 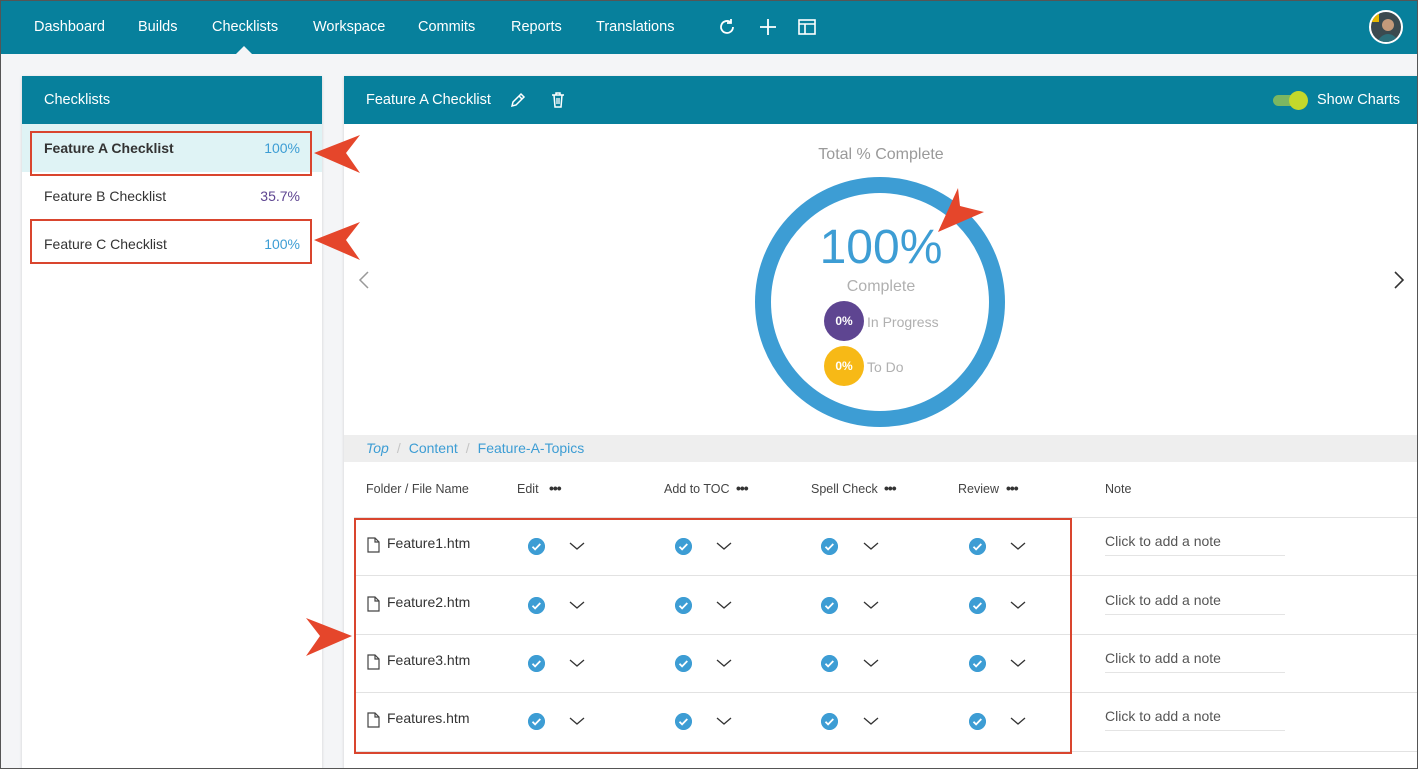 What do you see at coordinates (280, 196) in the screenshot?
I see `checklist-item-pct: 35.7%` at bounding box center [280, 196].